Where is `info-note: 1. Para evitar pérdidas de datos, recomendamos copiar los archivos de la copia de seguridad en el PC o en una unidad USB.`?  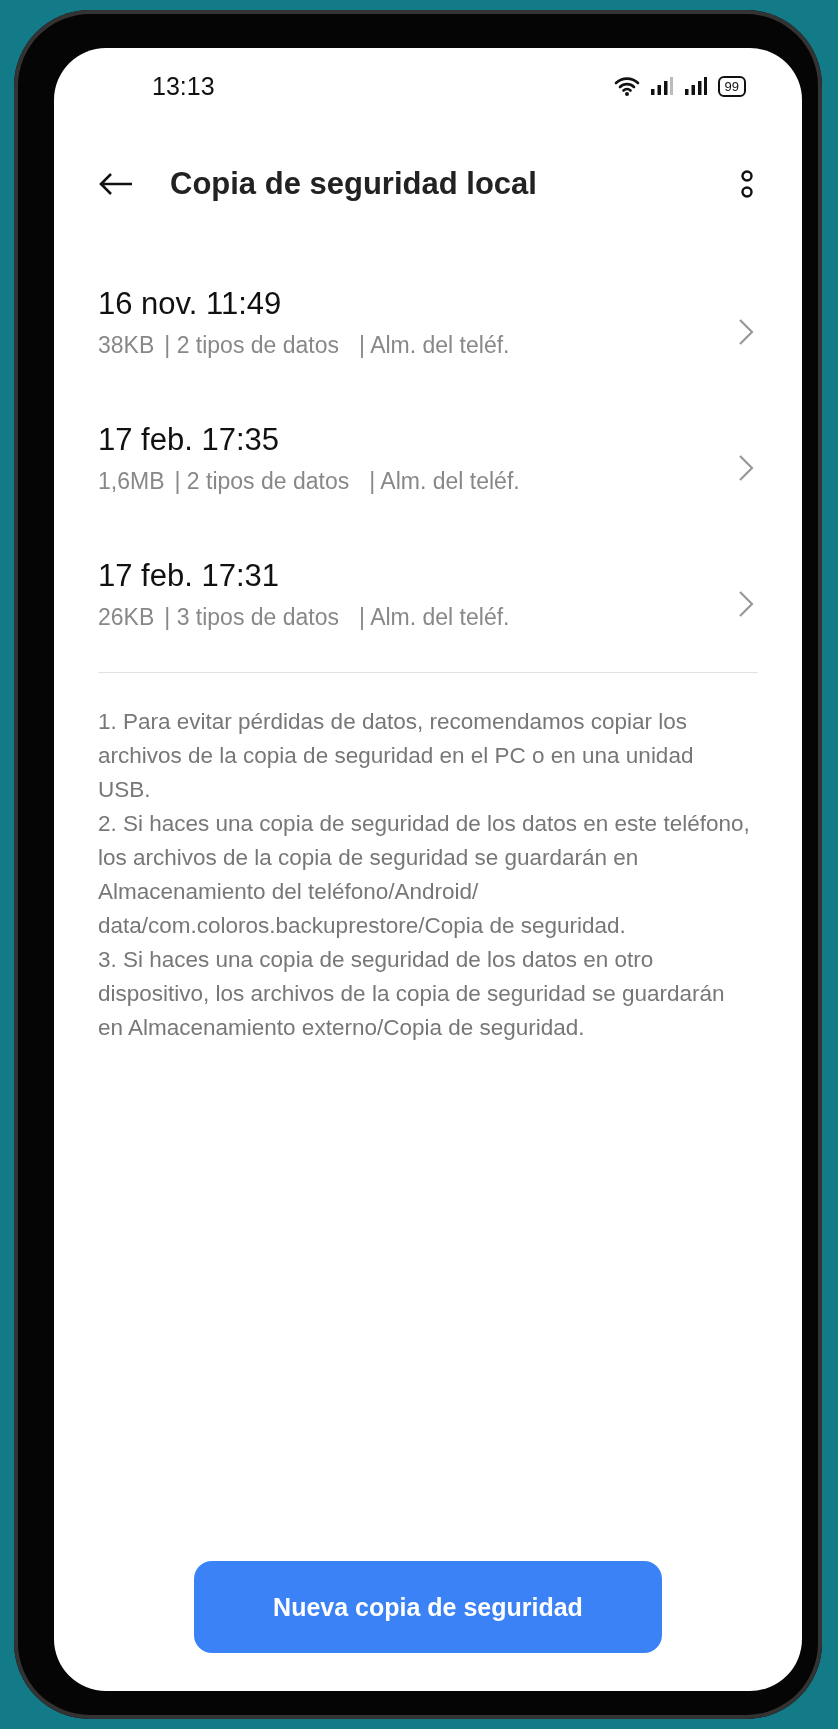 info-note: 1. Para evitar pérdidas de datos, recomendamos copiar los archivos de la copia de seguridad en el PC o en una unidad USB. is located at coordinates (396, 756).